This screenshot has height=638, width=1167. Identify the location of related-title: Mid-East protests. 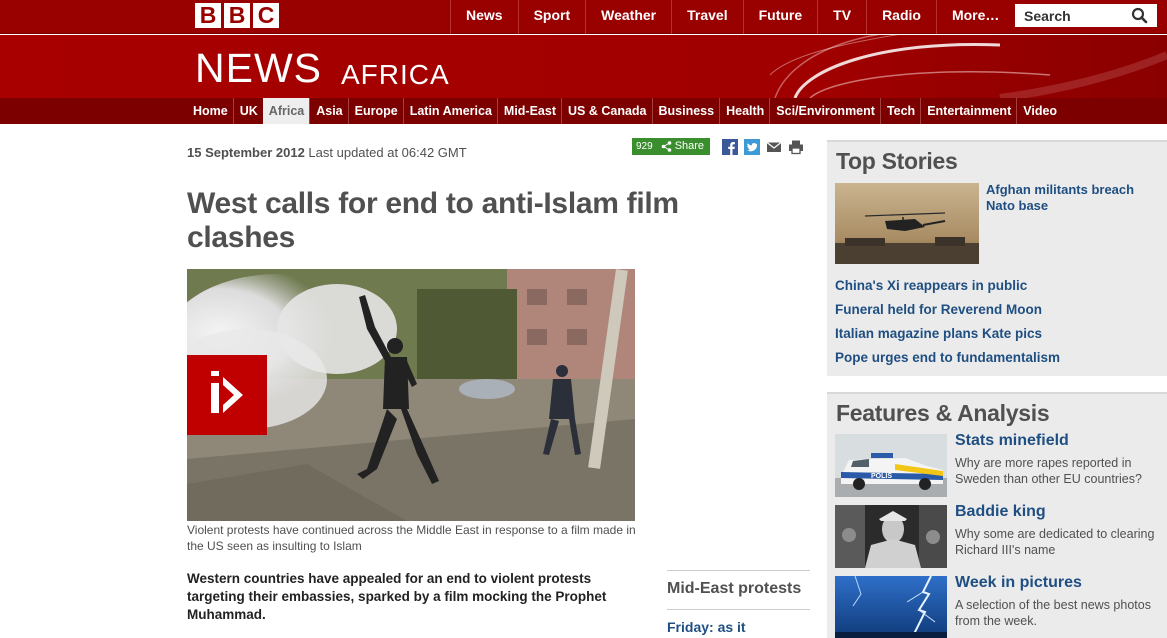
(738, 590).